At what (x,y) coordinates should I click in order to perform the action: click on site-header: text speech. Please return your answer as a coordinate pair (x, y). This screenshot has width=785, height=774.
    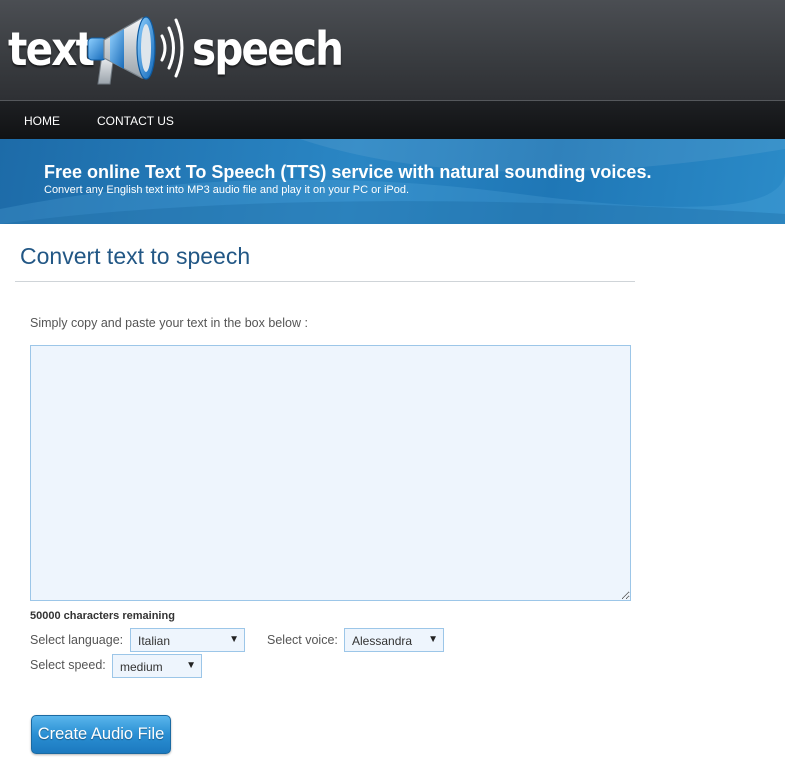
    Looking at the image, I should click on (392, 50).